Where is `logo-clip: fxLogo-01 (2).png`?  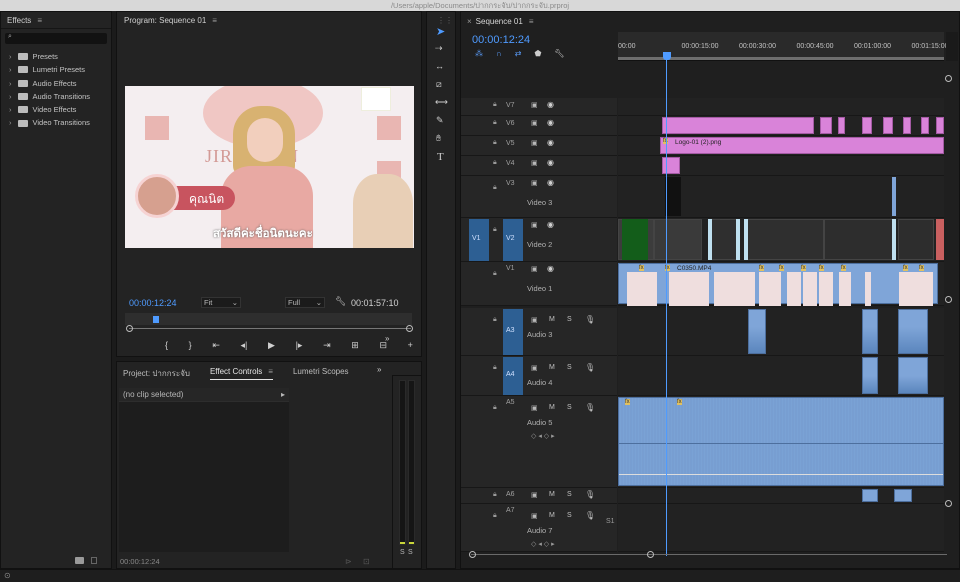 logo-clip: fxLogo-01 (2).png is located at coordinates (802, 145).